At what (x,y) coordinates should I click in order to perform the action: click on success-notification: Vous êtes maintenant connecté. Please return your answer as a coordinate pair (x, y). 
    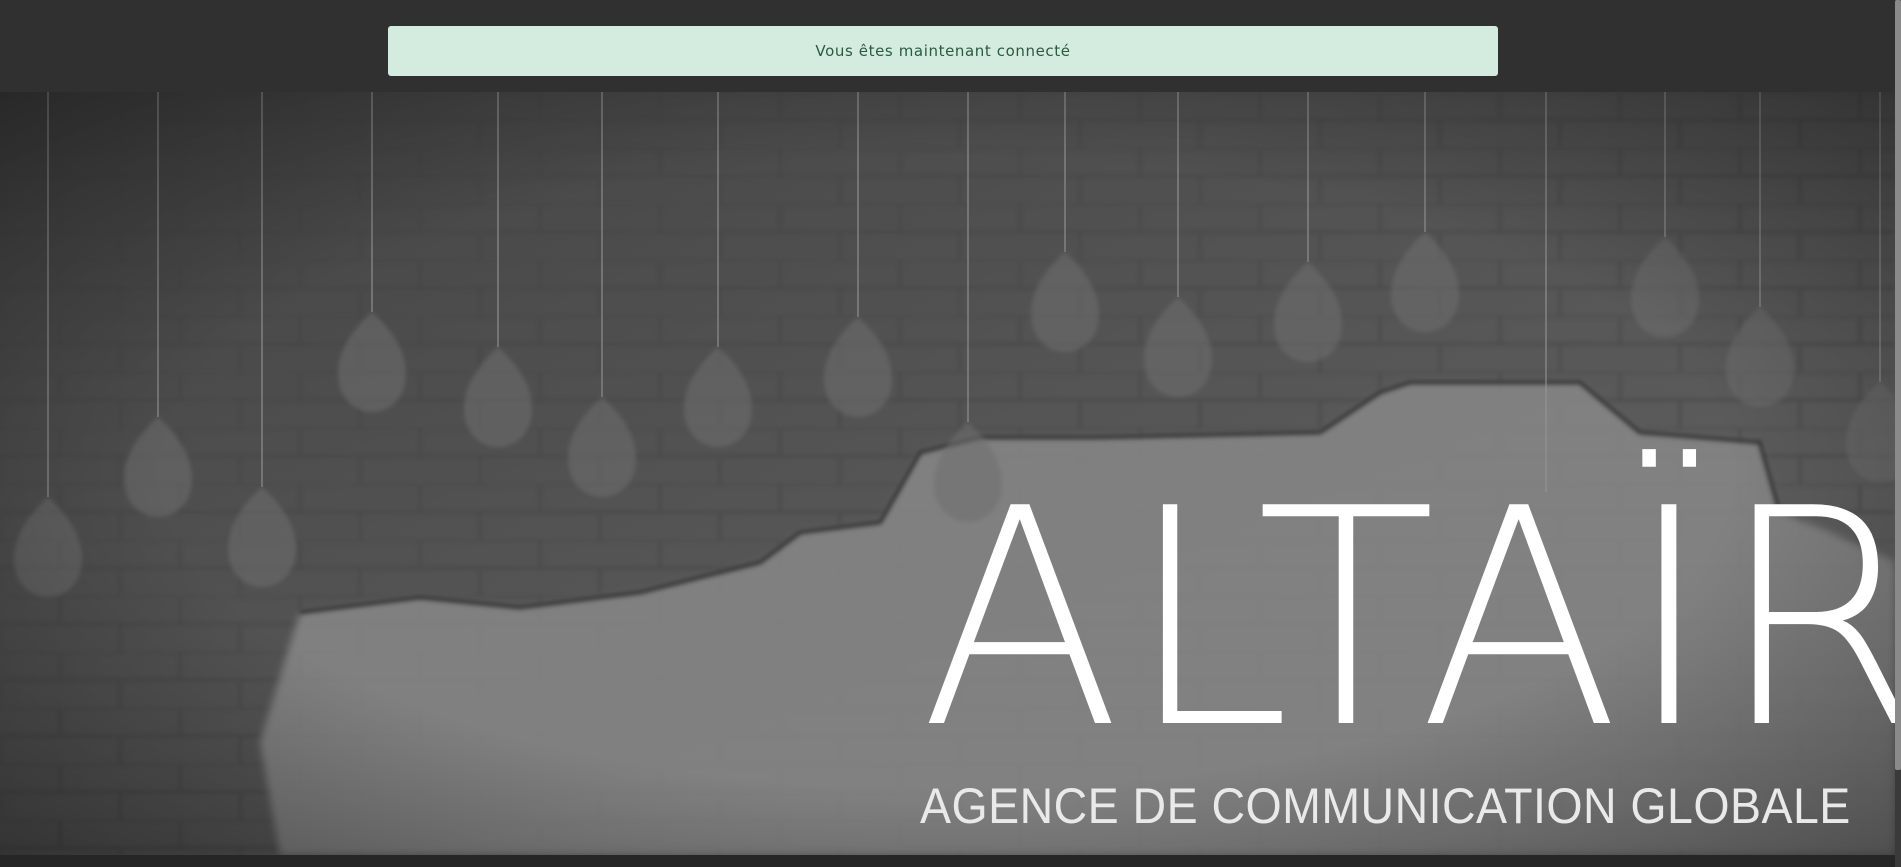
    Looking at the image, I should click on (943, 51).